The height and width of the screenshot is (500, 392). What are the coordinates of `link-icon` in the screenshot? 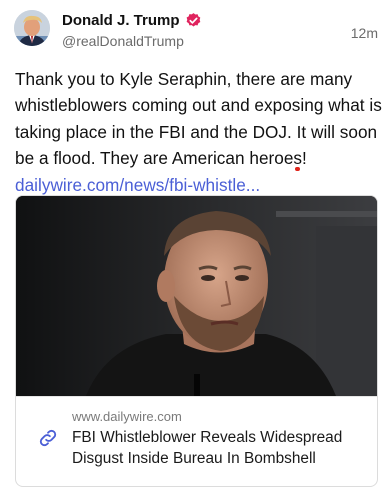 It's located at (48, 438).